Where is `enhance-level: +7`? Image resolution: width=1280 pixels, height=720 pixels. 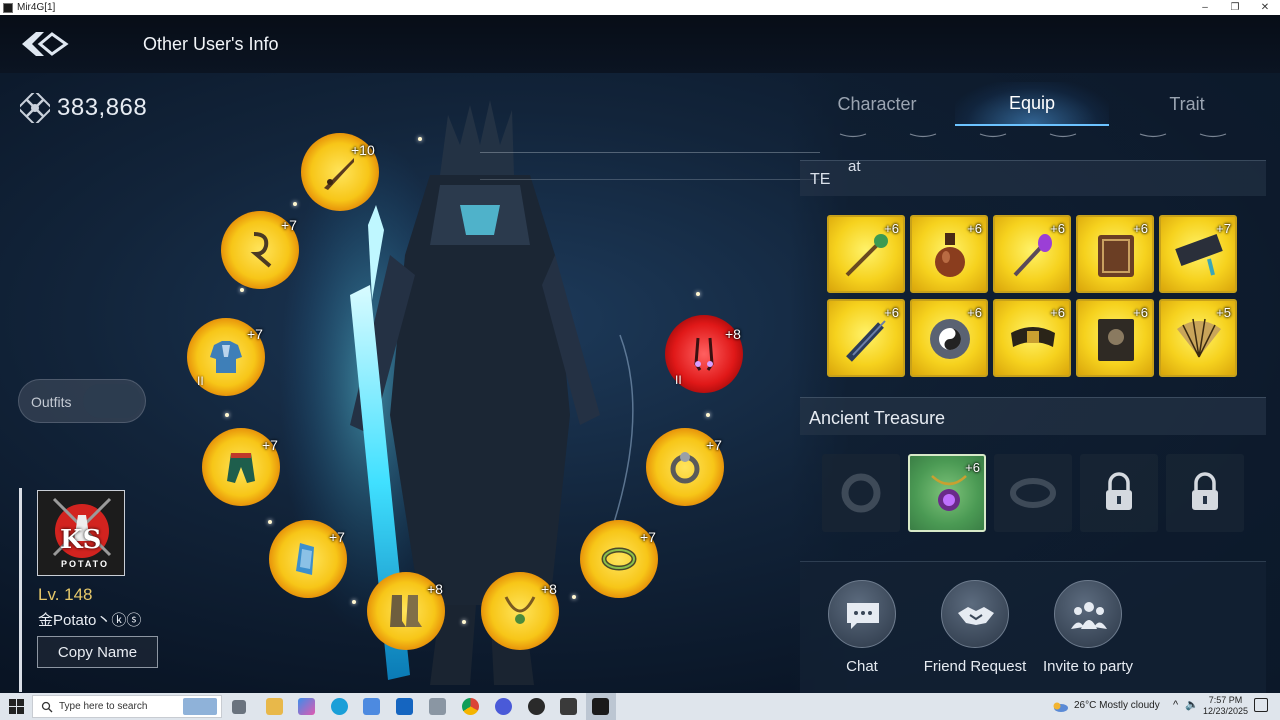 enhance-level: +7 is located at coordinates (714, 445).